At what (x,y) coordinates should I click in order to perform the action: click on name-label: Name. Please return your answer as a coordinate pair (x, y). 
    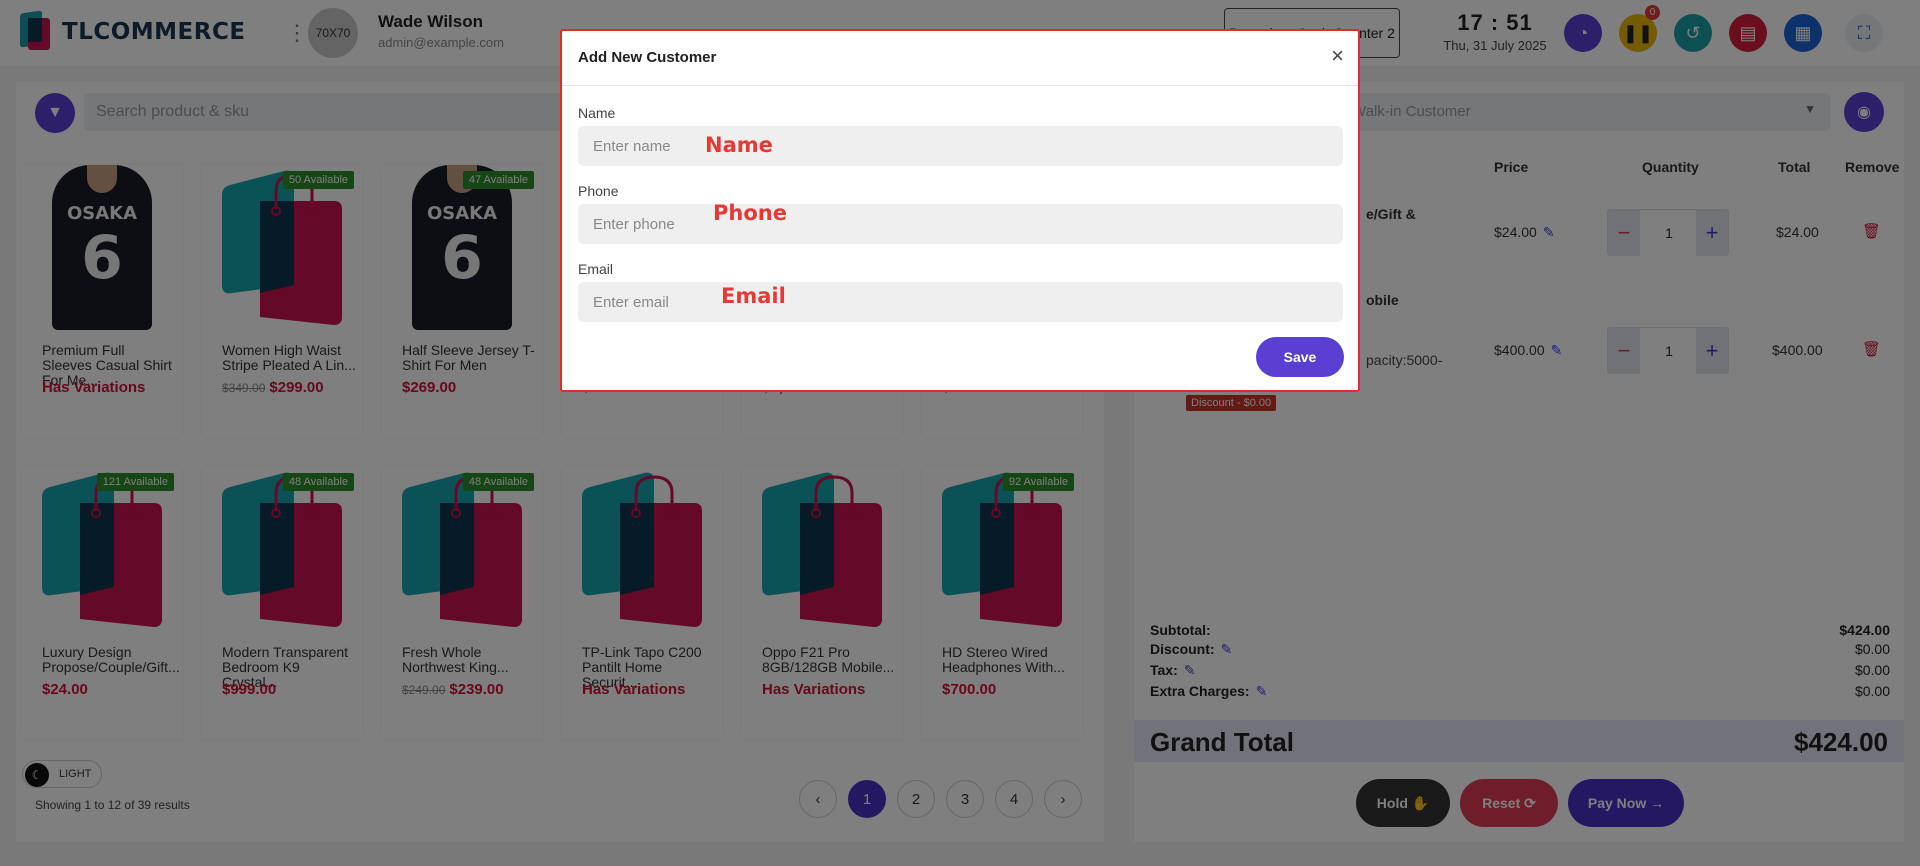
    Looking at the image, I should click on (597, 113).